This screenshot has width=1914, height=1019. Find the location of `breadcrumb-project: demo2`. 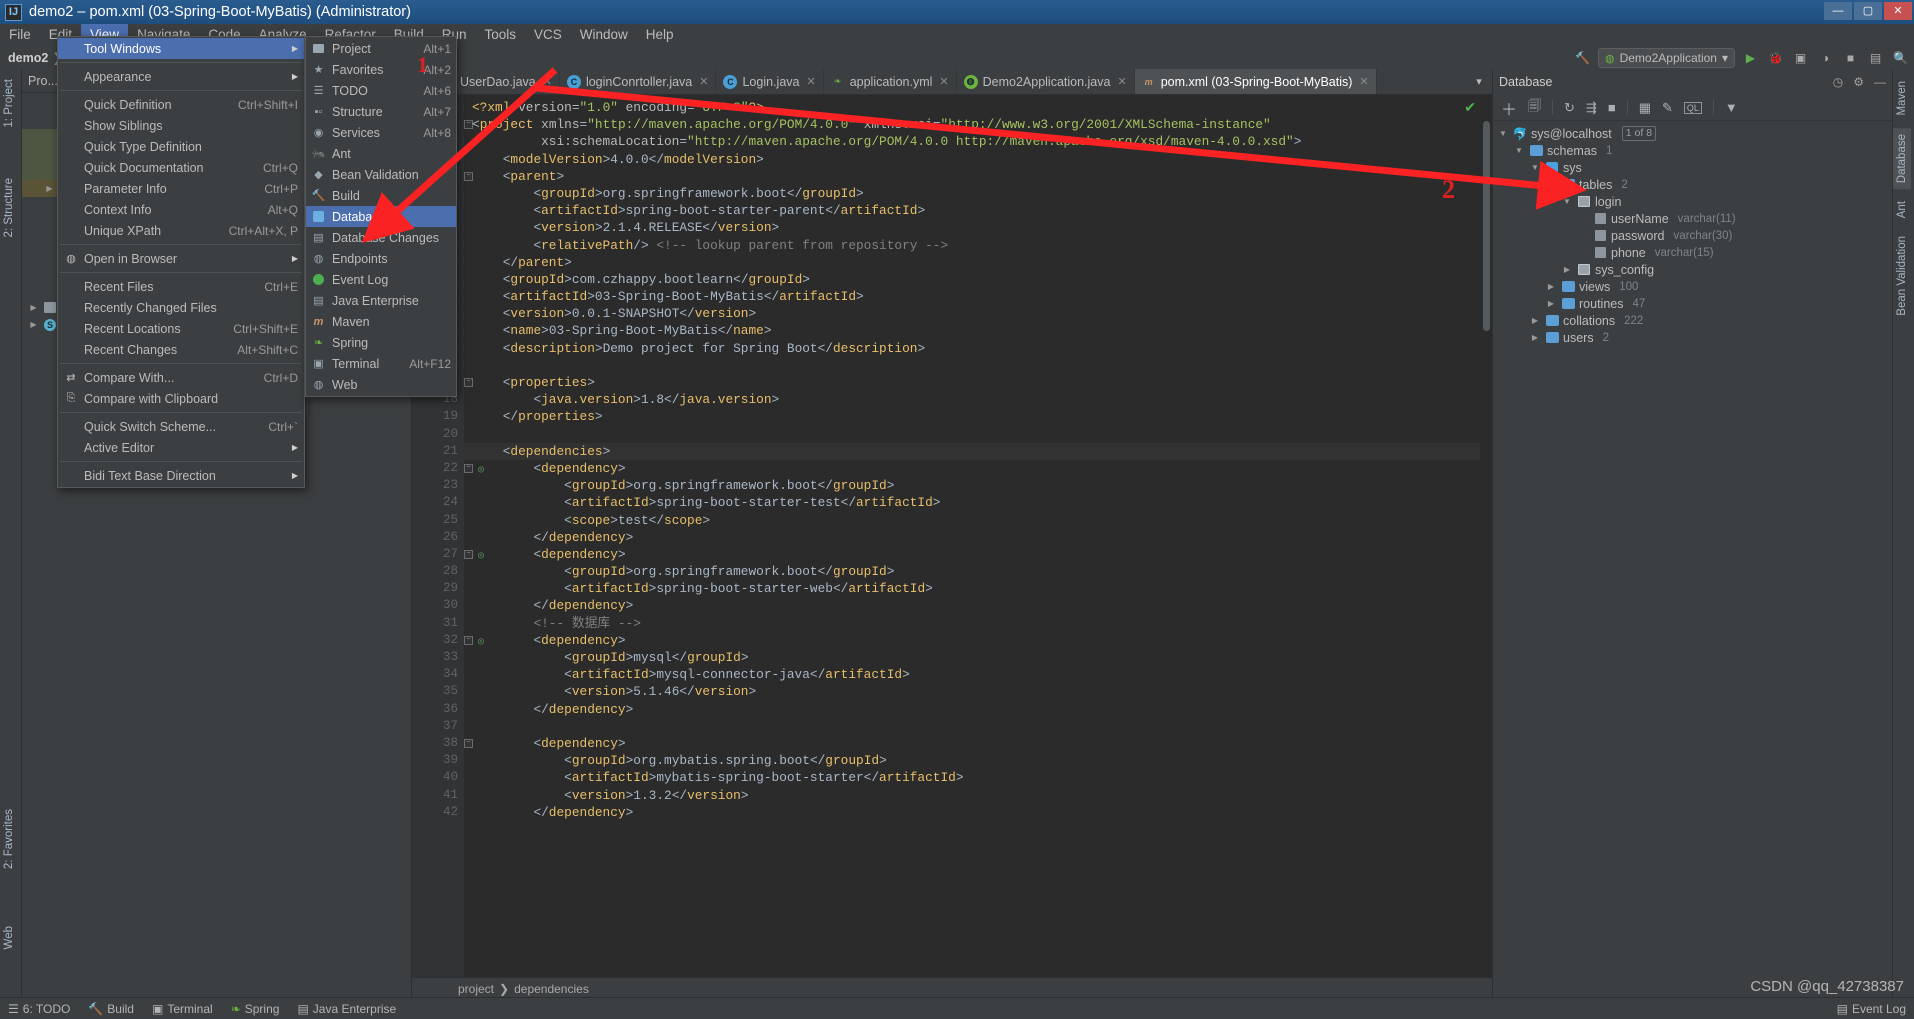

breadcrumb-project: demo2 is located at coordinates (26, 58).